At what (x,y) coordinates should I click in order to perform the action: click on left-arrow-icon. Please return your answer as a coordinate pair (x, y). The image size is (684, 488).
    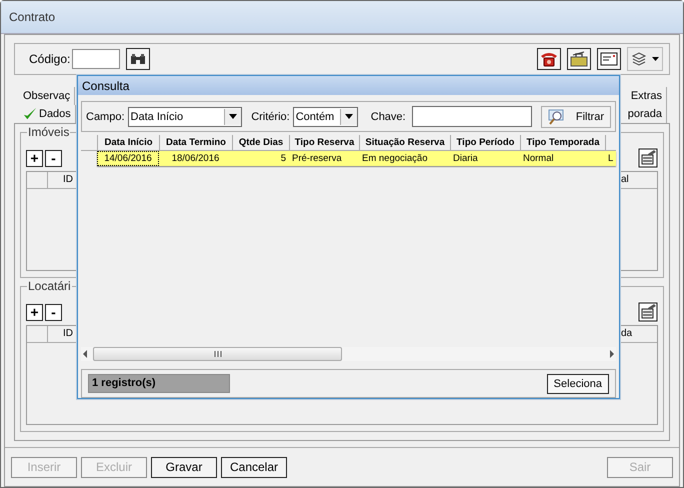
    Looking at the image, I should click on (85, 354).